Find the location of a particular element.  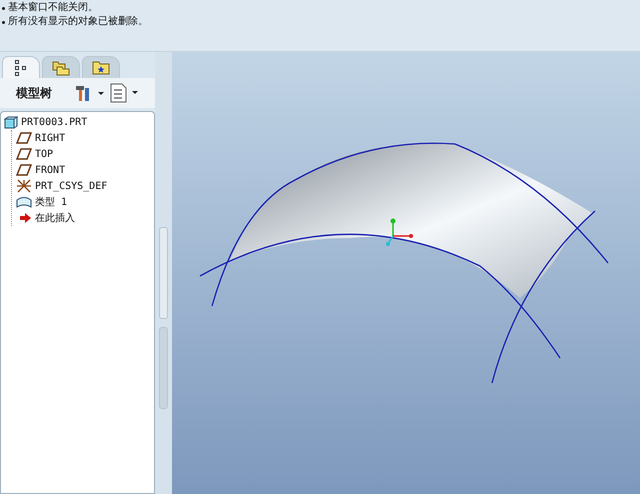

display-dropdown is located at coordinates (125, 93).